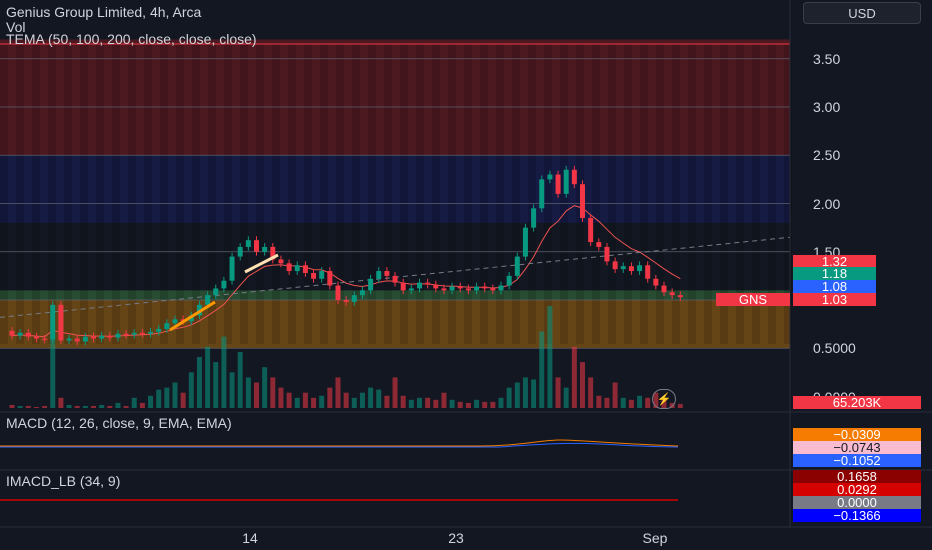 The width and height of the screenshot is (932, 550). Describe the element at coordinates (857, 460) in the screenshot. I see `macd-value-tag: −0.1052` at that location.